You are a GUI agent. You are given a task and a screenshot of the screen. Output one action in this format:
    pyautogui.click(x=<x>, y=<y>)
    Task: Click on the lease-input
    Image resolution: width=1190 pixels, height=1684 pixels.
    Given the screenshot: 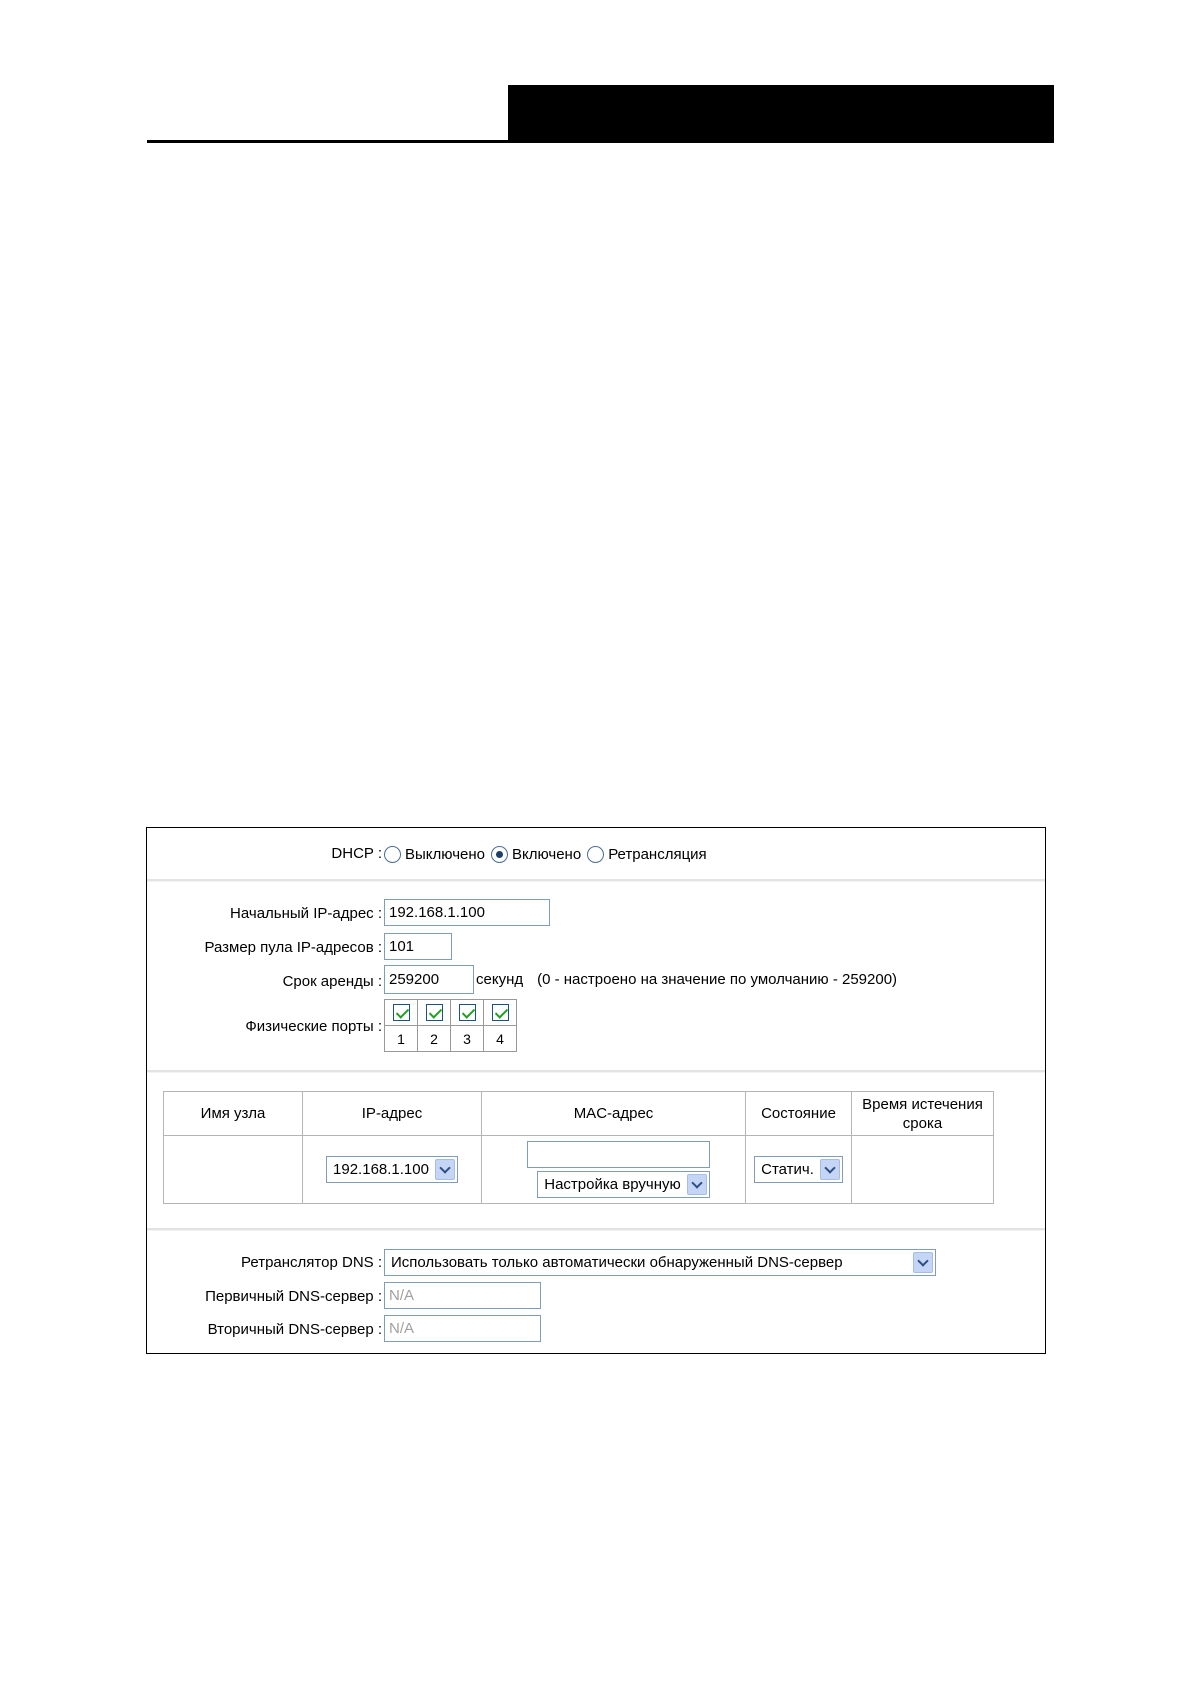 What is the action you would take?
    pyautogui.click(x=429, y=979)
    